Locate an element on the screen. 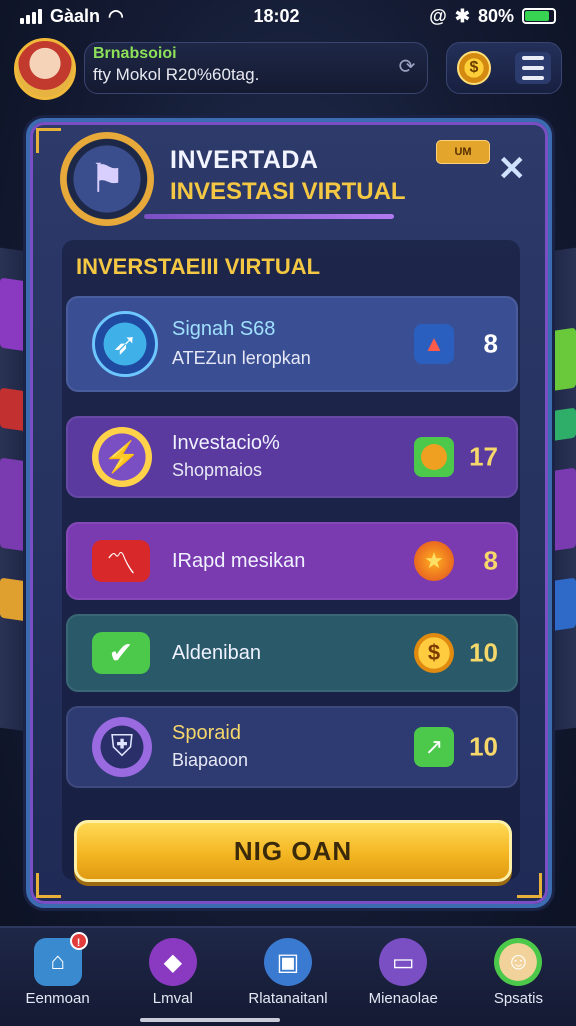 The height and width of the screenshot is (1026, 576). notification-badge: ! is located at coordinates (78, 941).